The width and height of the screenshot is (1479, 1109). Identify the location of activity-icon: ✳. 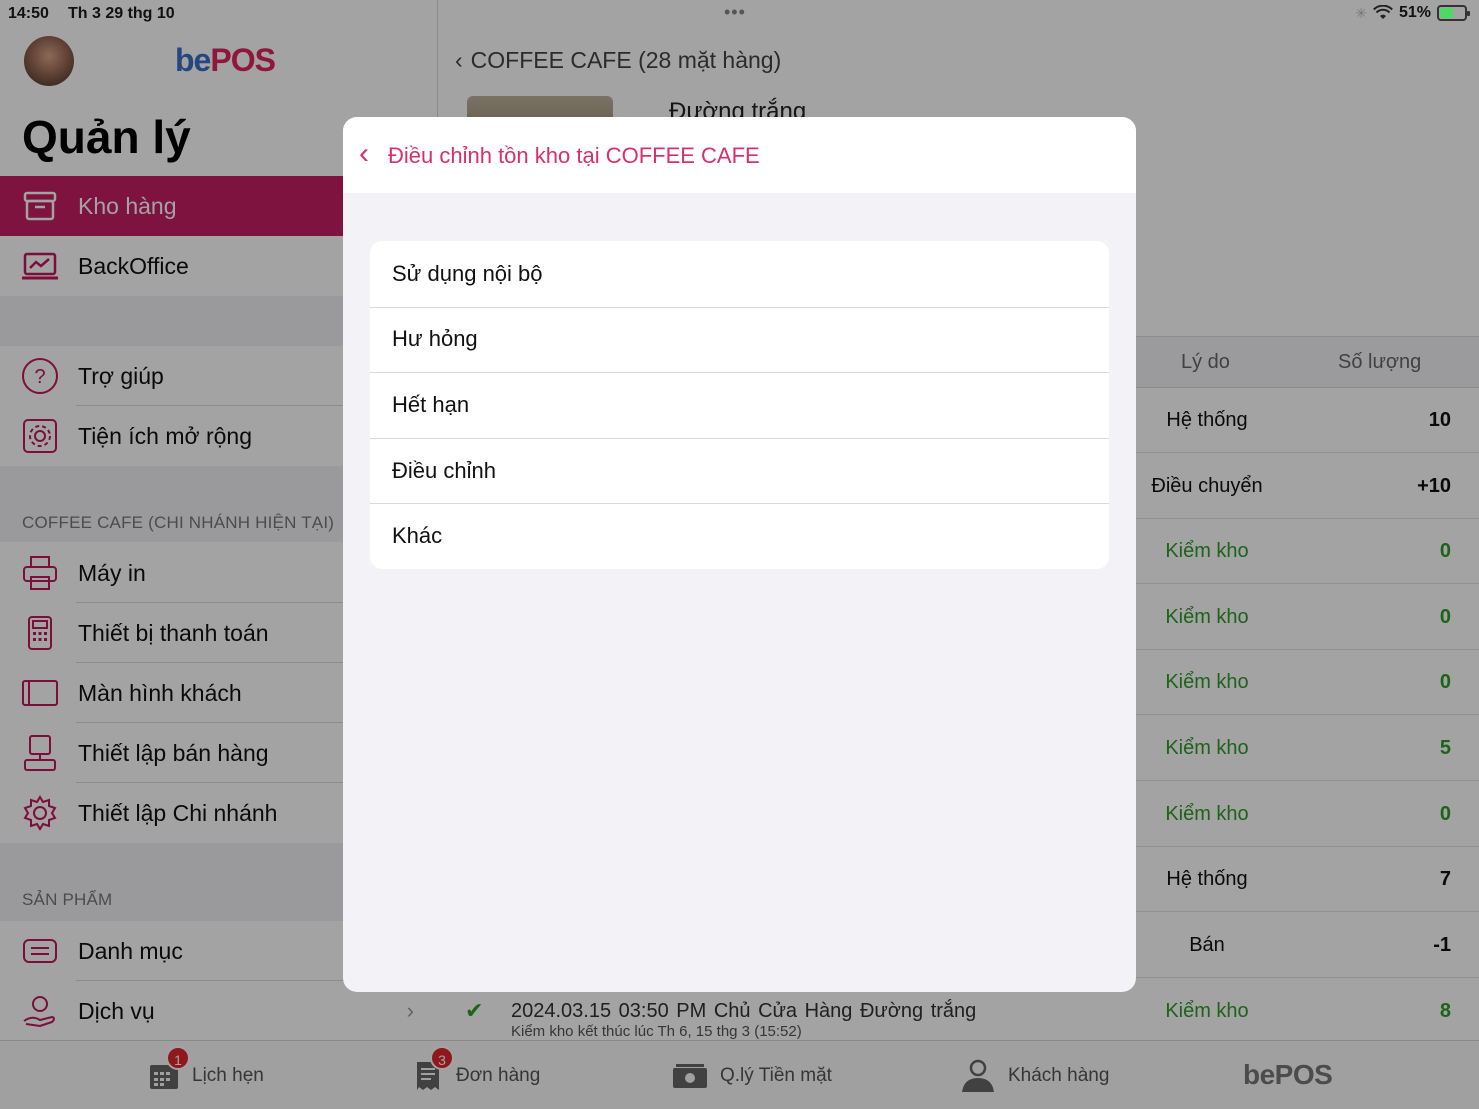
(1361, 12).